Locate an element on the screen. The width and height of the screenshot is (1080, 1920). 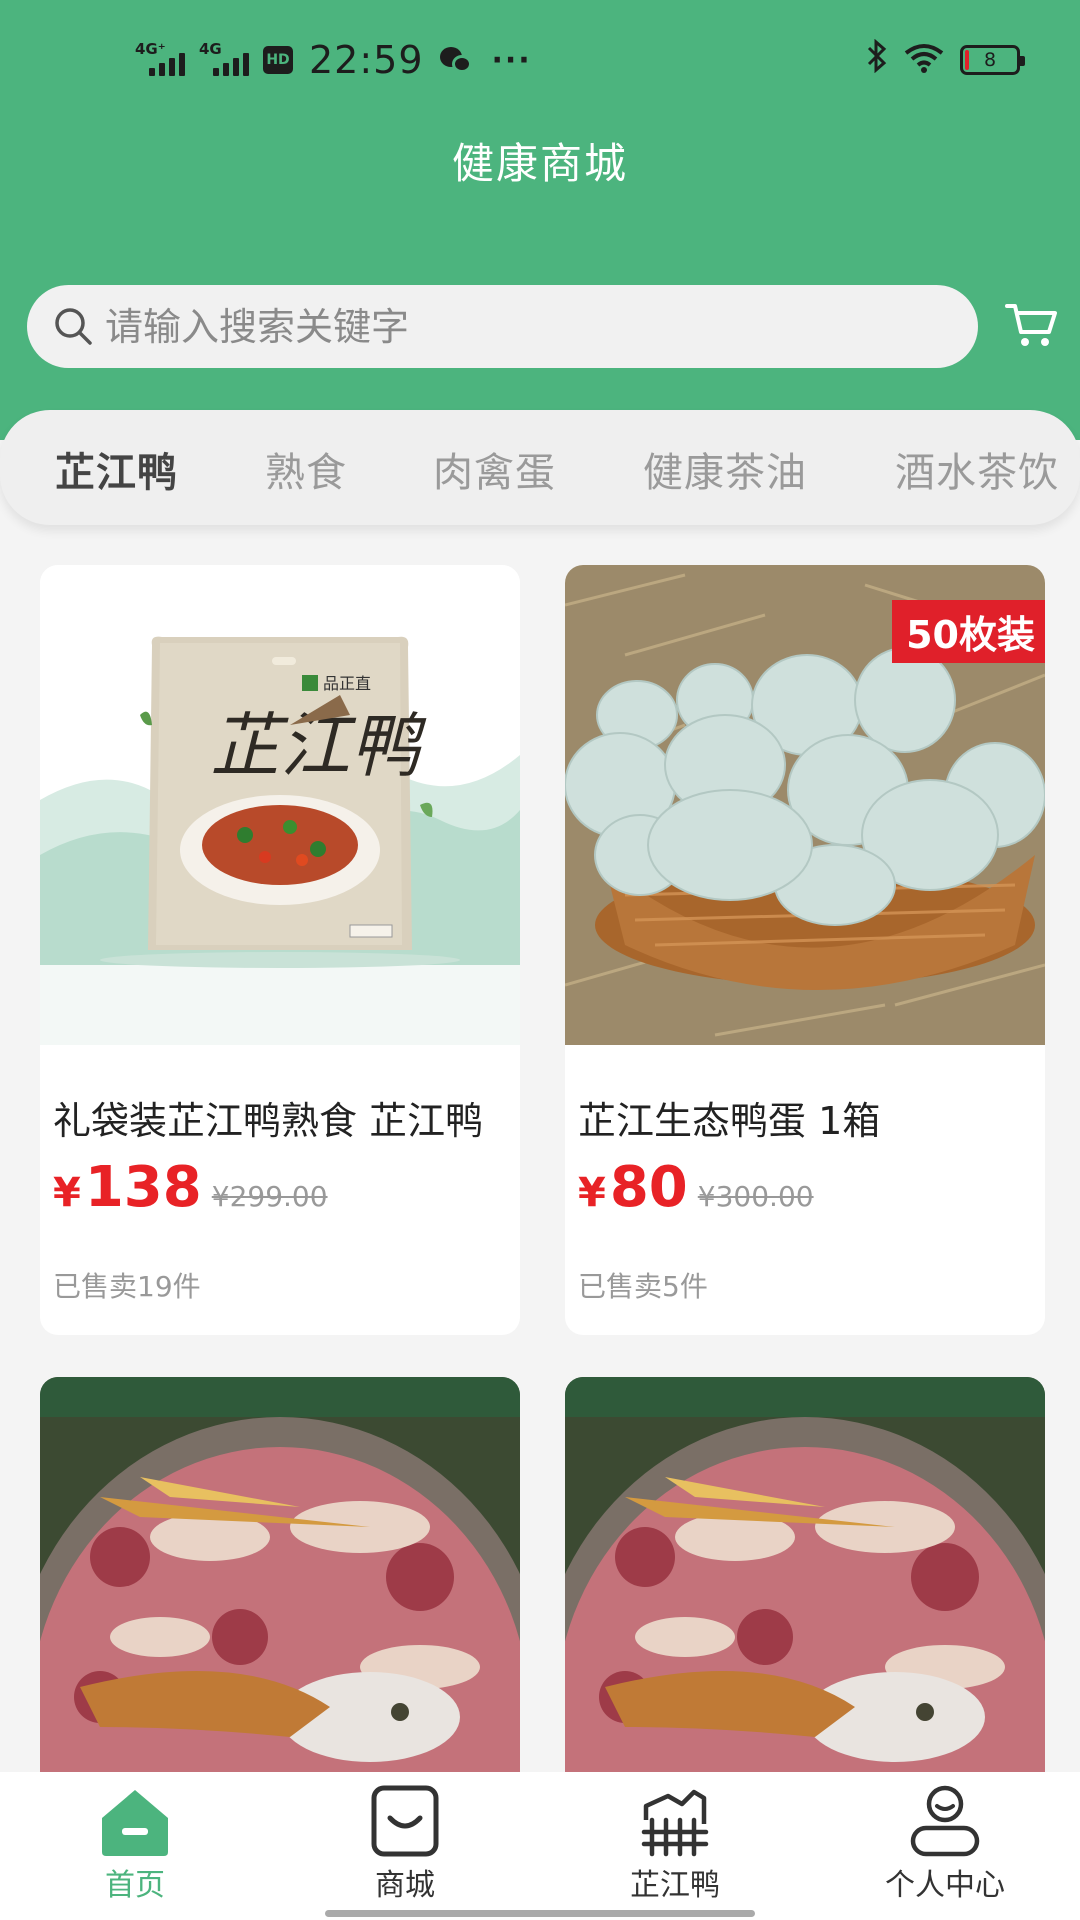
category-tabs: 芷江鸭 熟食 肉禽蛋 健康茶油 酒水茶饮 is located at coordinates (540, 467).